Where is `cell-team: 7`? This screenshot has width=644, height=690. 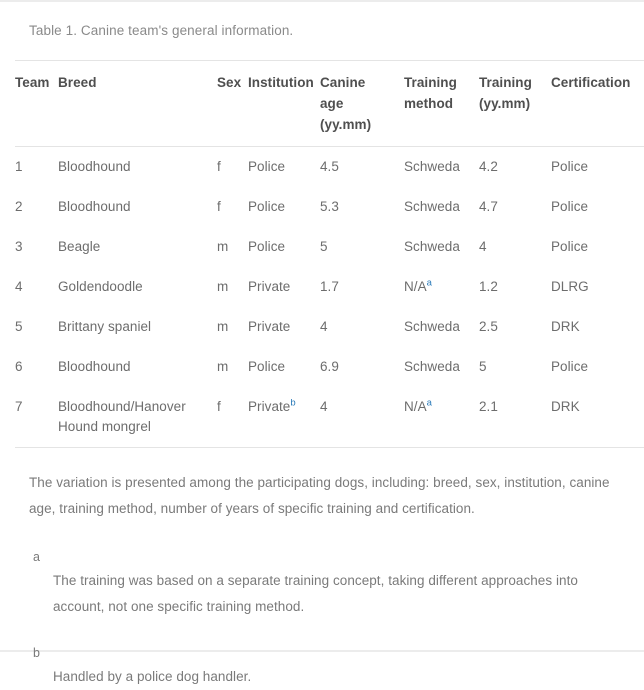
cell-team: 7 is located at coordinates (36, 417).